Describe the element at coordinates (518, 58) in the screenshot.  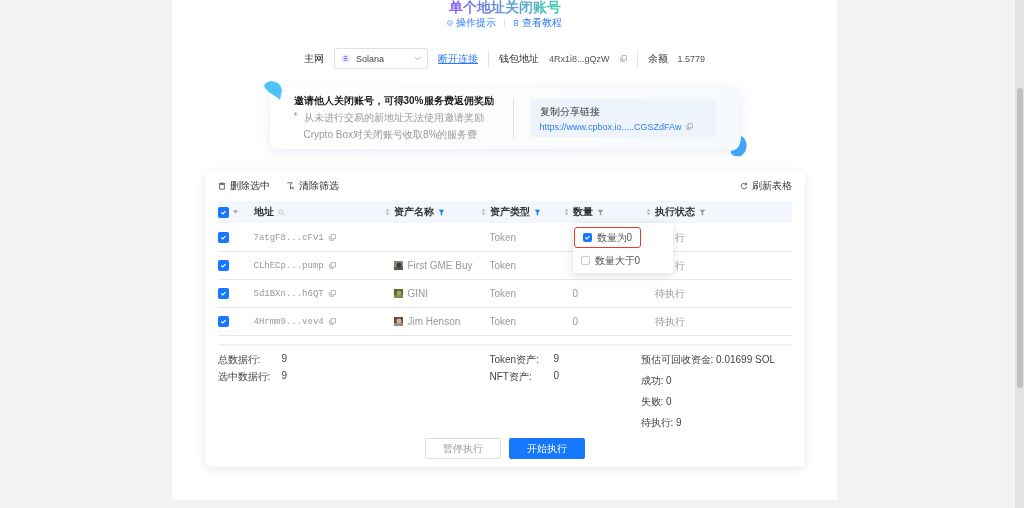
I see `wallet-label: 钱包地址` at that location.